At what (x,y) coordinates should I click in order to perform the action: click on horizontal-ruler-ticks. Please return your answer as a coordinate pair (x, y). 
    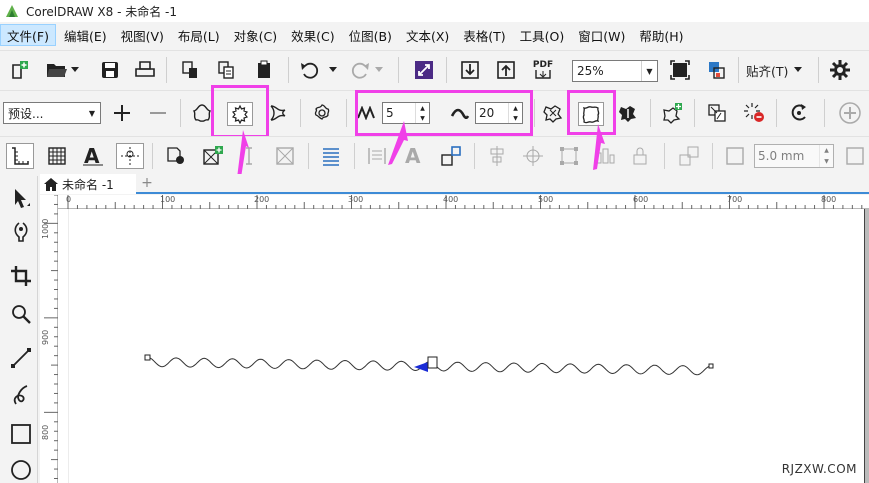
    Looking at the image, I should click on (465, 202).